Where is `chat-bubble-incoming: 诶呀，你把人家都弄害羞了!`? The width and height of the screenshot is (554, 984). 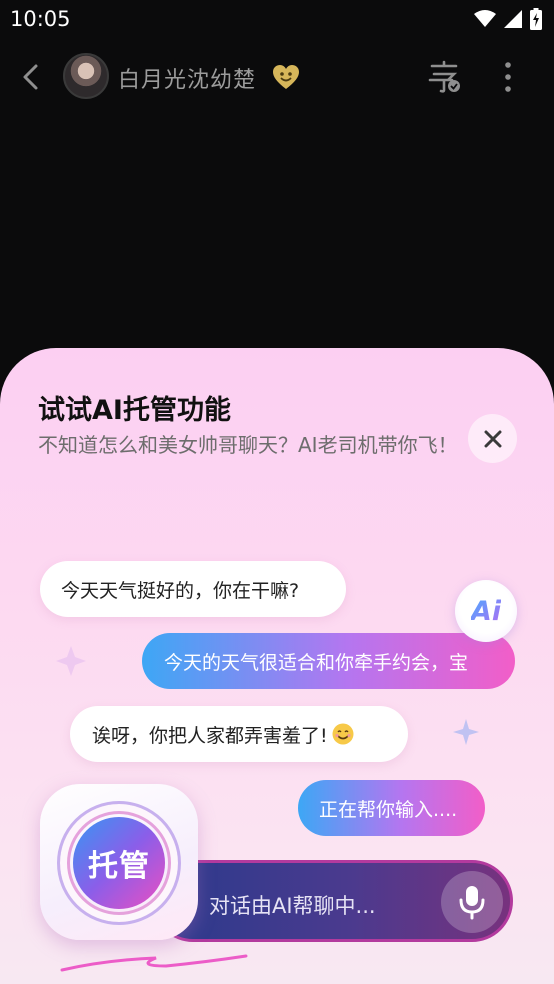
chat-bubble-incoming: 诶呀，你把人家都弄害羞了! is located at coordinates (239, 734).